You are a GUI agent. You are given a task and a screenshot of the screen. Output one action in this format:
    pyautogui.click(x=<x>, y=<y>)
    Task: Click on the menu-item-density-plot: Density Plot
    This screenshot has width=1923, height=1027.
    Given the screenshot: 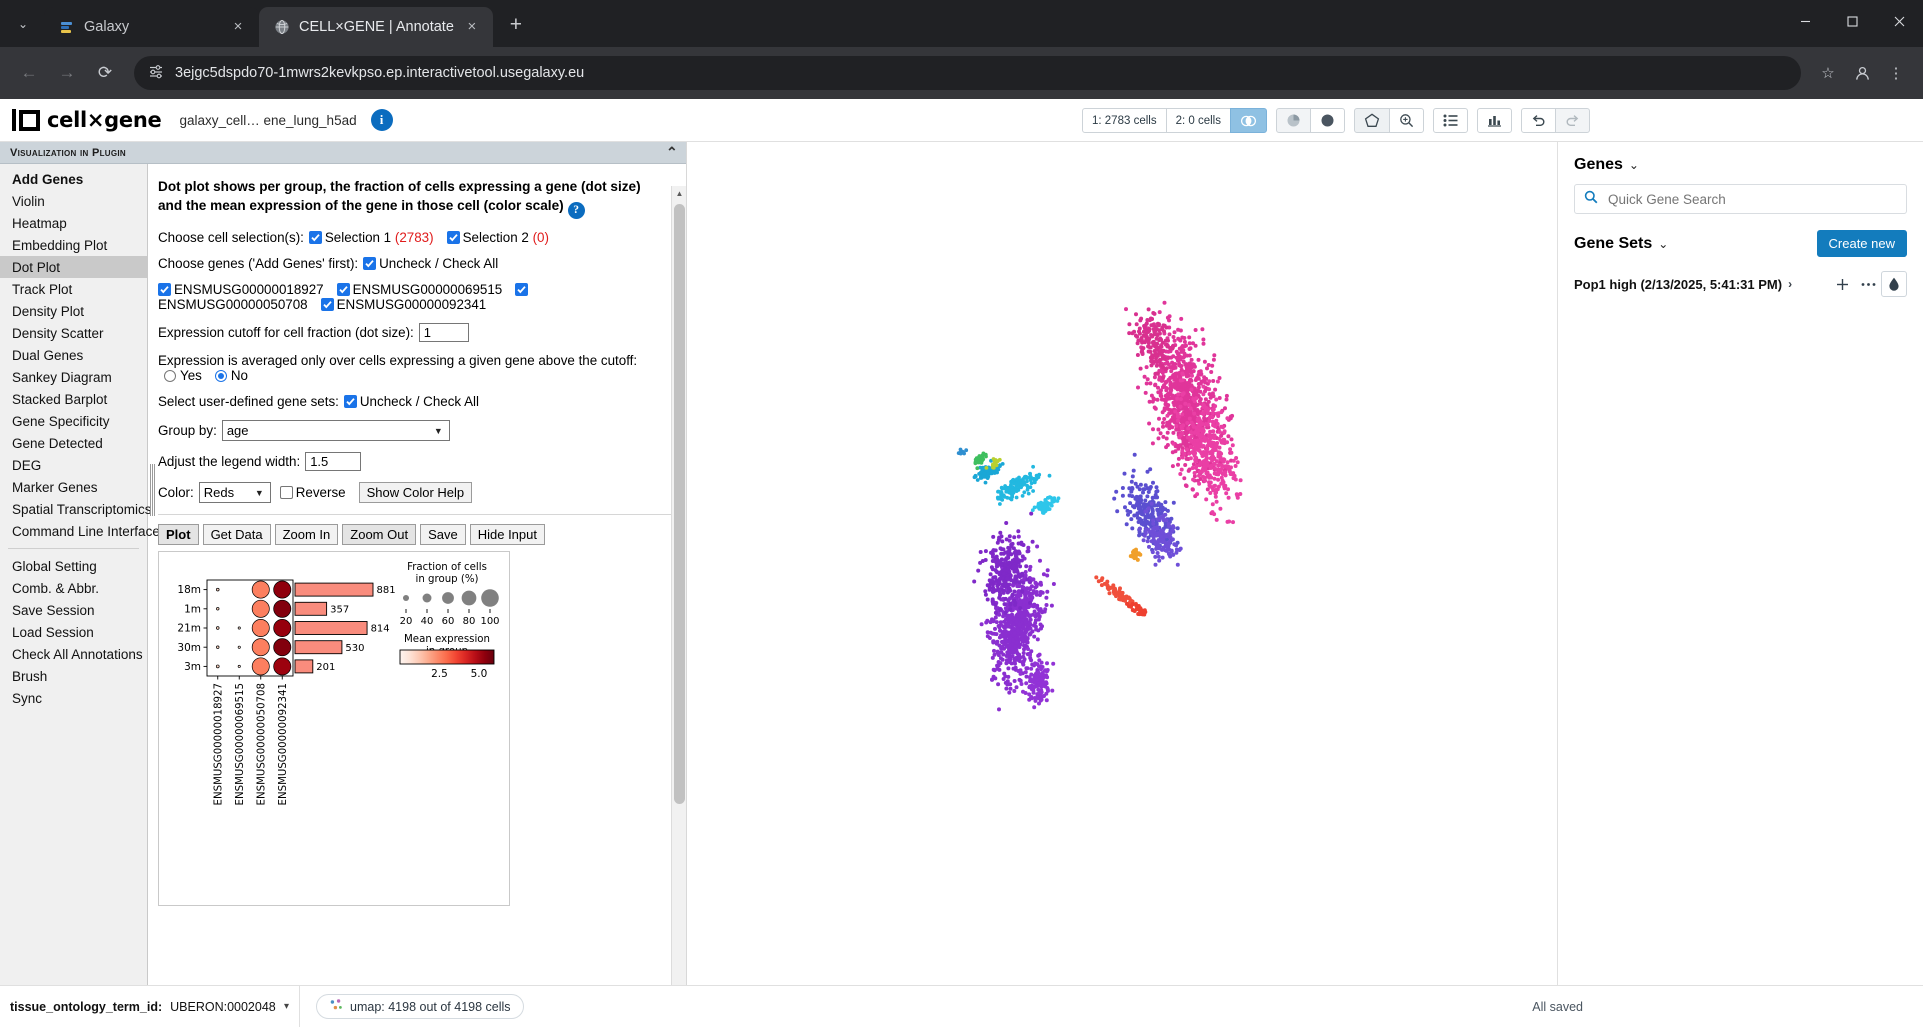 What is the action you would take?
    pyautogui.click(x=73, y=311)
    